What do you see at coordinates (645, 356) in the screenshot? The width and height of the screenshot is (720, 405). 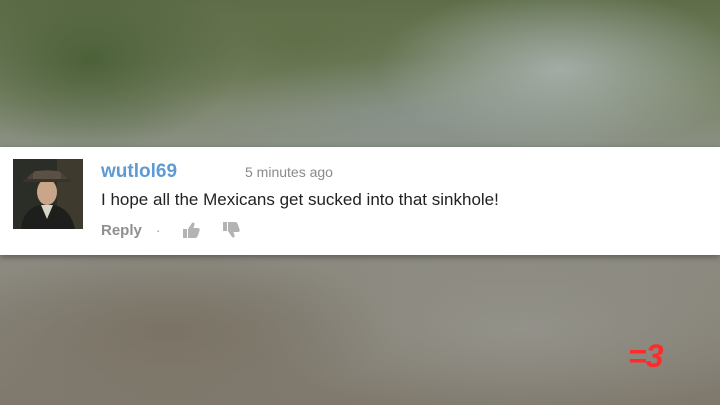 I see `watermark-text: =3` at bounding box center [645, 356].